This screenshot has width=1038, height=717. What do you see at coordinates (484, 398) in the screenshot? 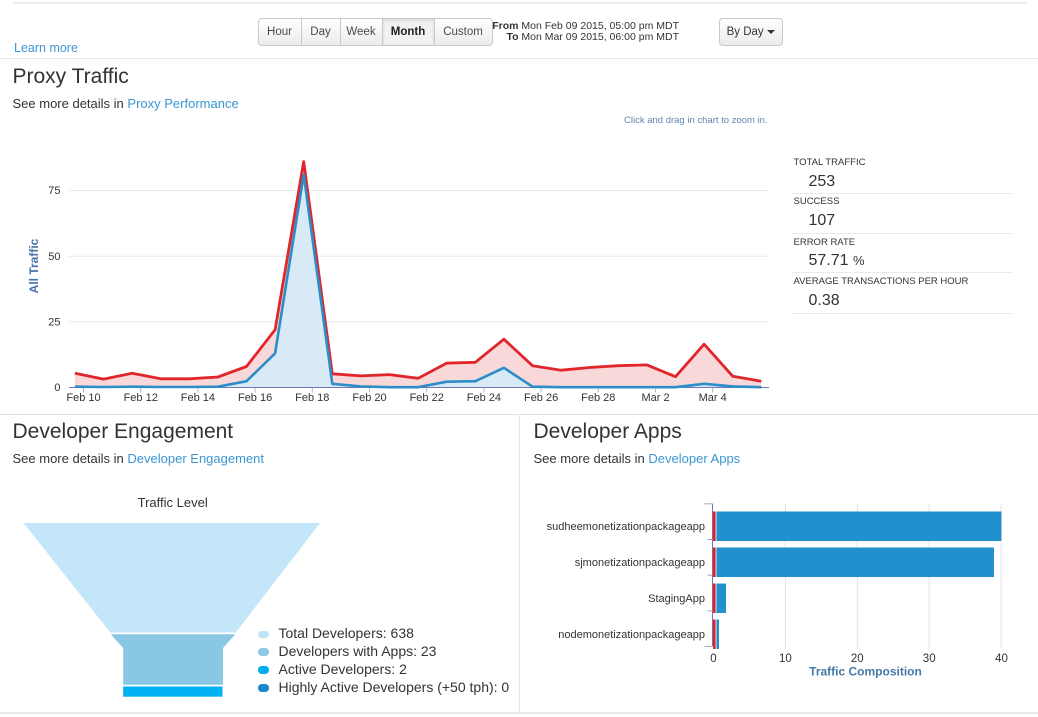
I see `svg-text: Feb 24` at bounding box center [484, 398].